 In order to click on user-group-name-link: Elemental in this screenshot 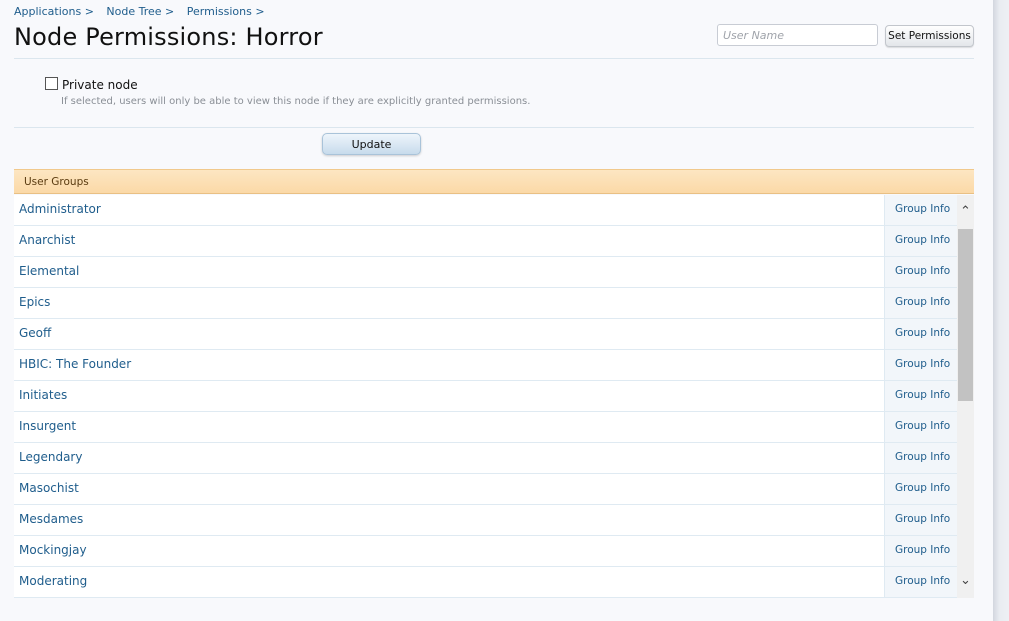, I will do `click(49, 271)`.